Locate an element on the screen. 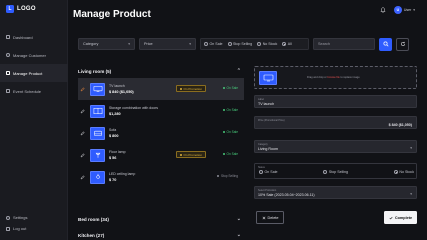 Image resolution: width=427 pixels, height=240 pixels. status-badge: Stop Selling is located at coordinates (227, 176).